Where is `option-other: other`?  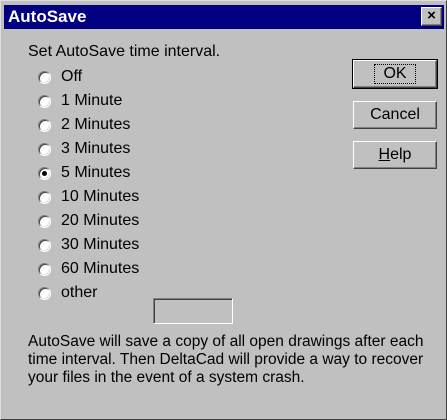 option-other: other is located at coordinates (88, 293).